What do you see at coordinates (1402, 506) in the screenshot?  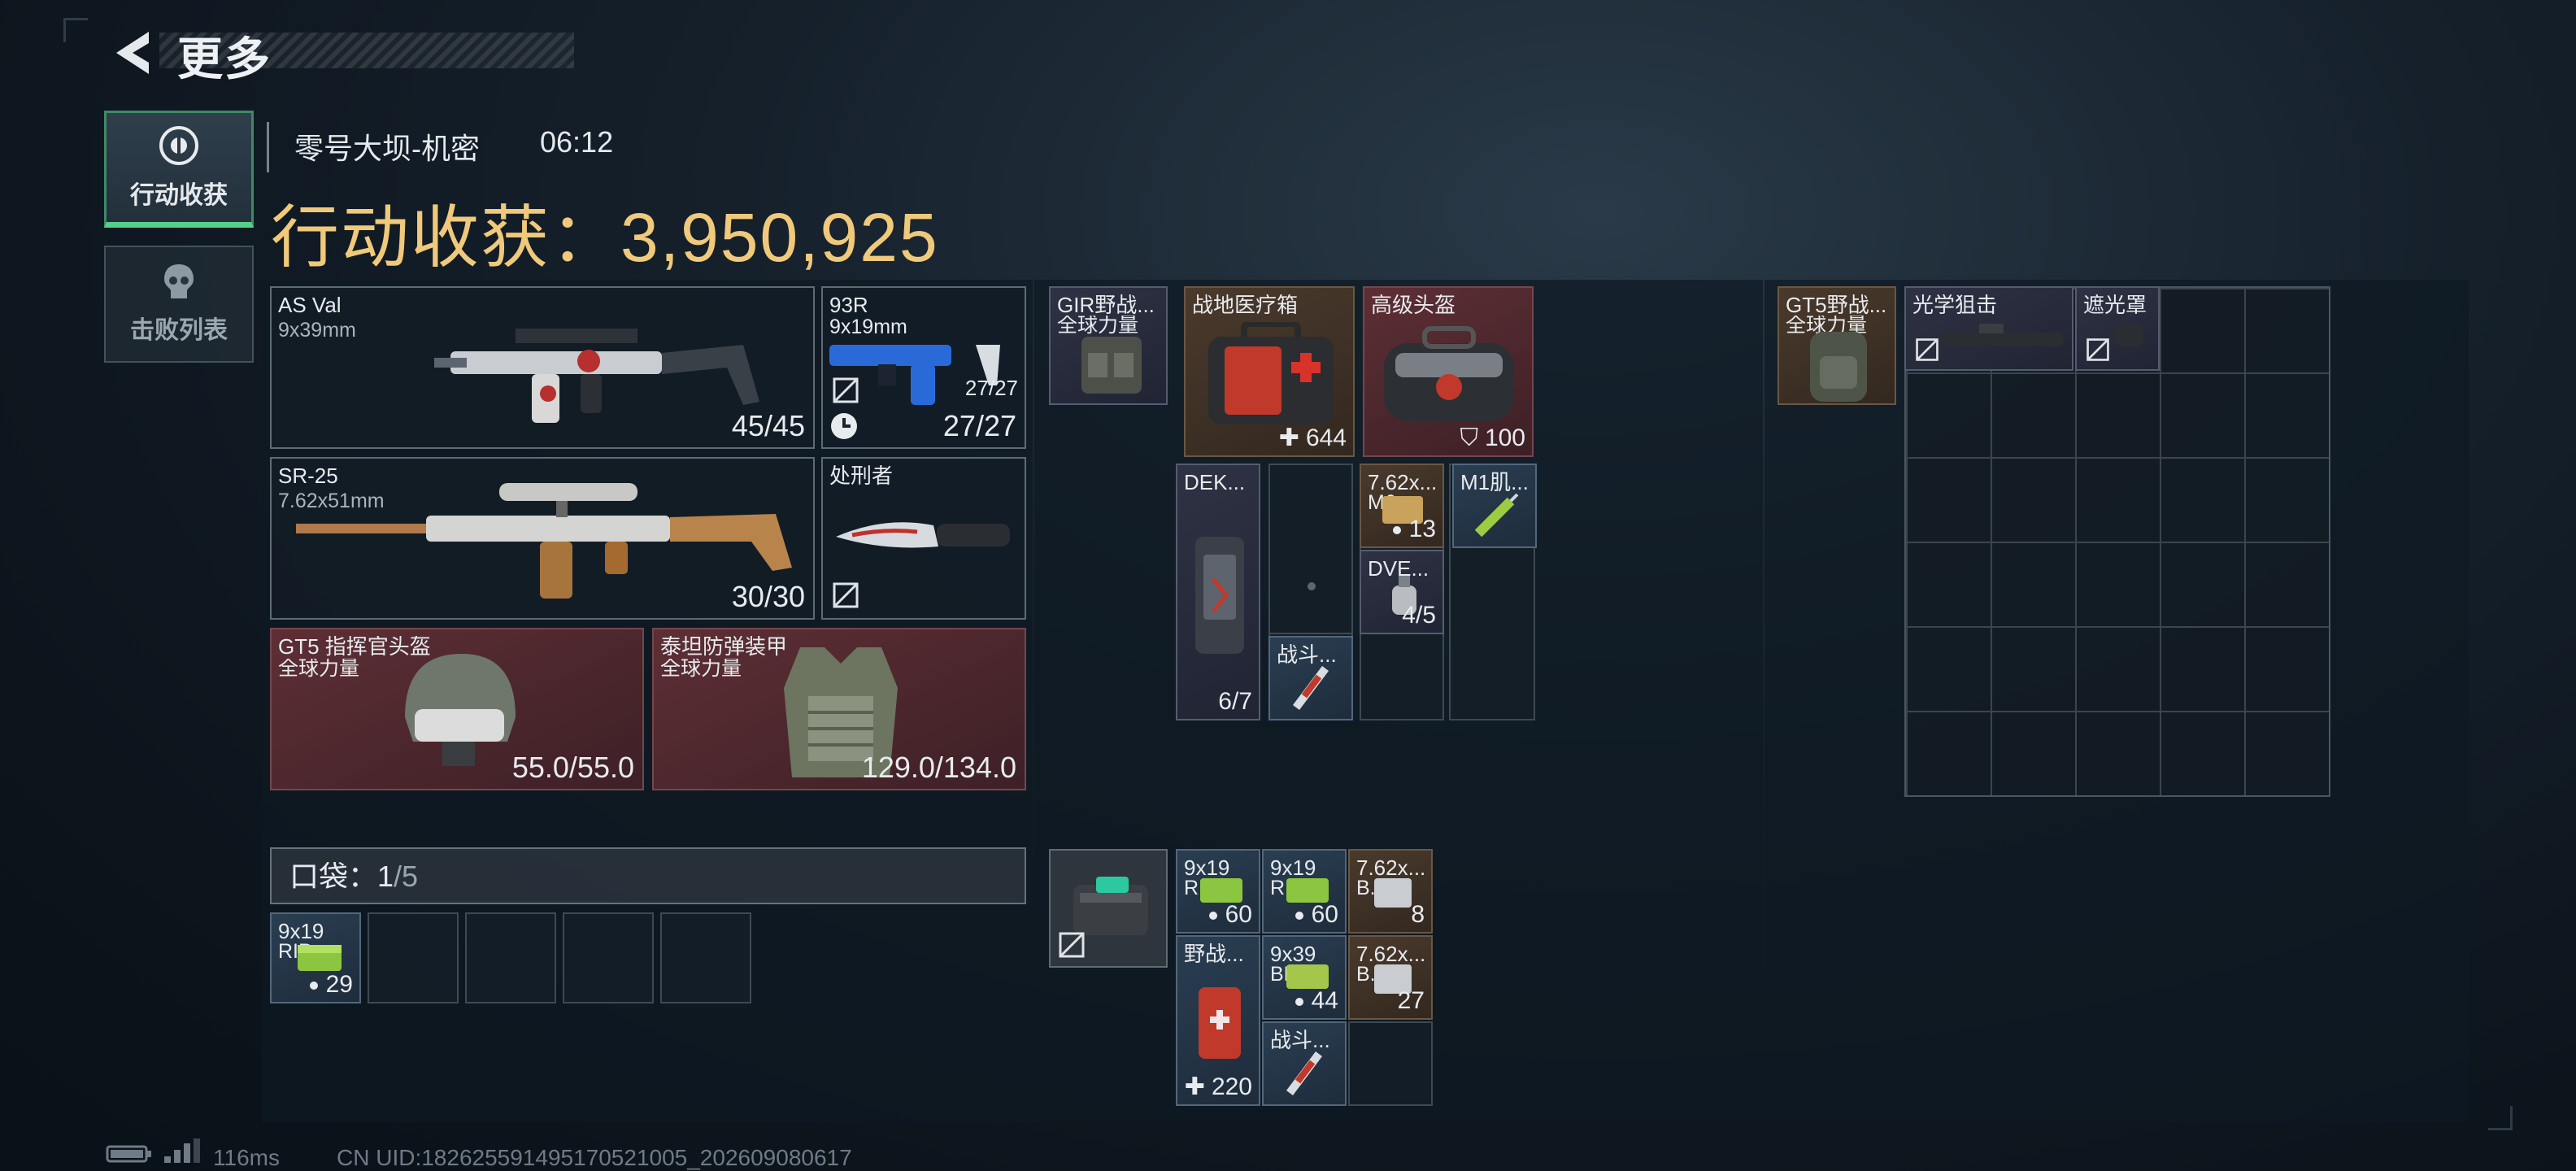 I see `rig-item-762: 7.62x... M6... 13` at bounding box center [1402, 506].